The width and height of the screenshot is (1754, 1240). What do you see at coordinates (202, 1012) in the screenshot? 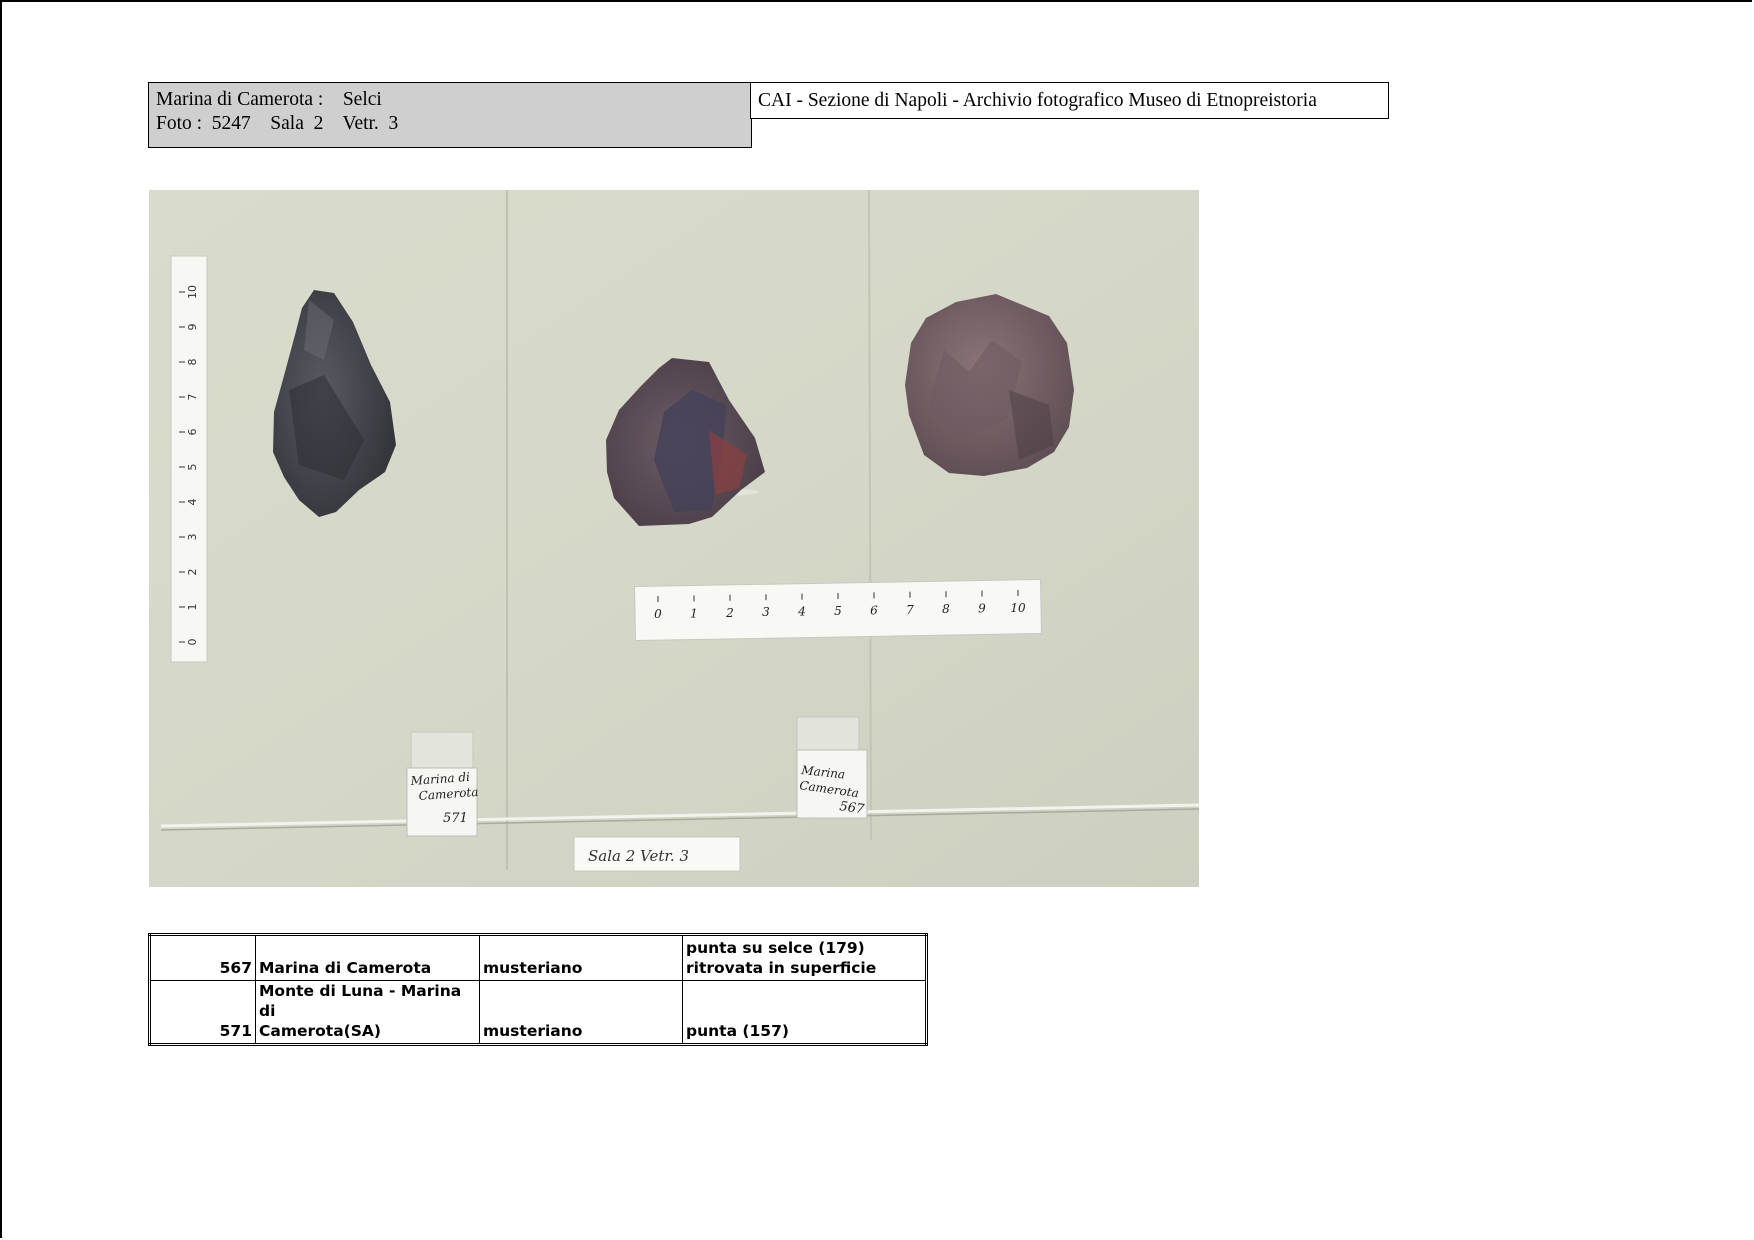
I see `row-number: 571` at bounding box center [202, 1012].